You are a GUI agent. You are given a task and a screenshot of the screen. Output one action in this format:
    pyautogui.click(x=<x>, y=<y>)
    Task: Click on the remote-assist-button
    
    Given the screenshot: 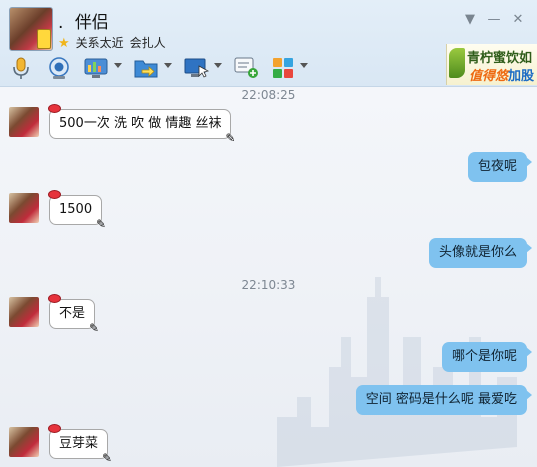 What is the action you would take?
    pyautogui.click(x=204, y=68)
    